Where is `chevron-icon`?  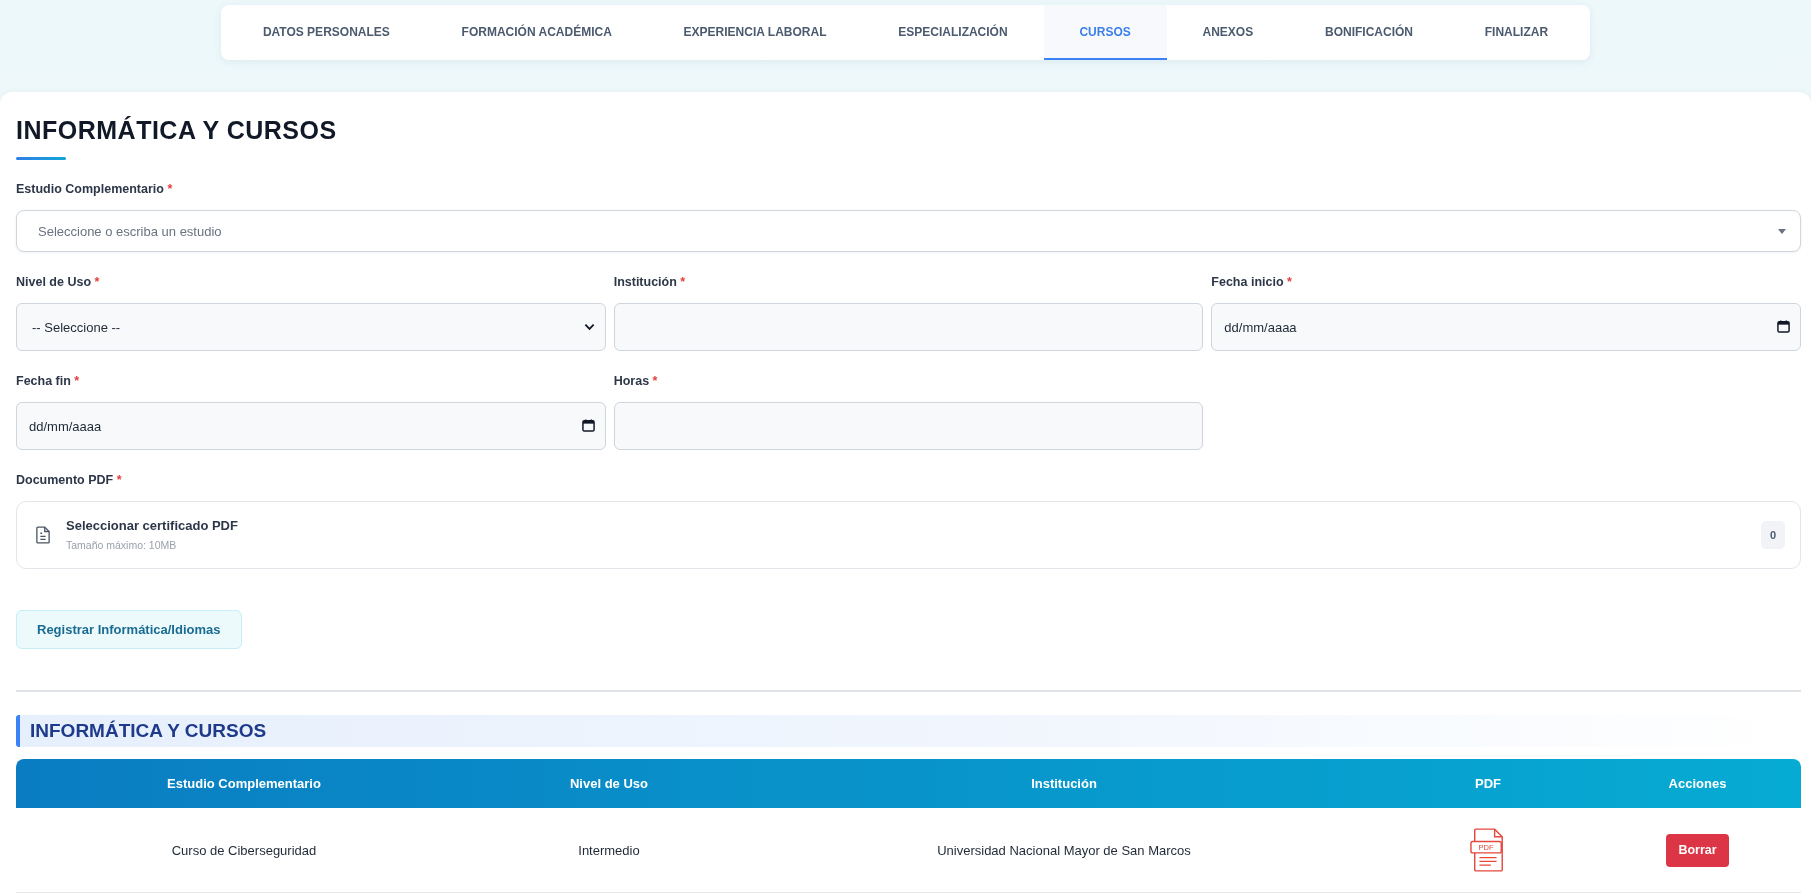 chevron-icon is located at coordinates (589, 327).